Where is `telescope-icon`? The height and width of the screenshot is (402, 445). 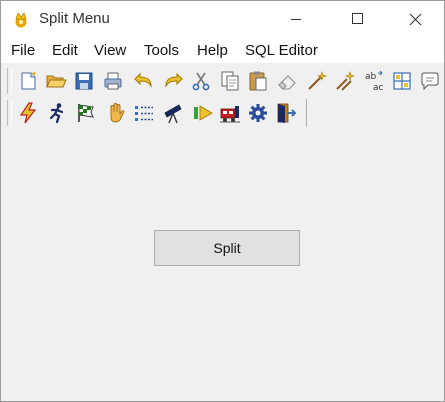
telescope-icon is located at coordinates (173, 114).